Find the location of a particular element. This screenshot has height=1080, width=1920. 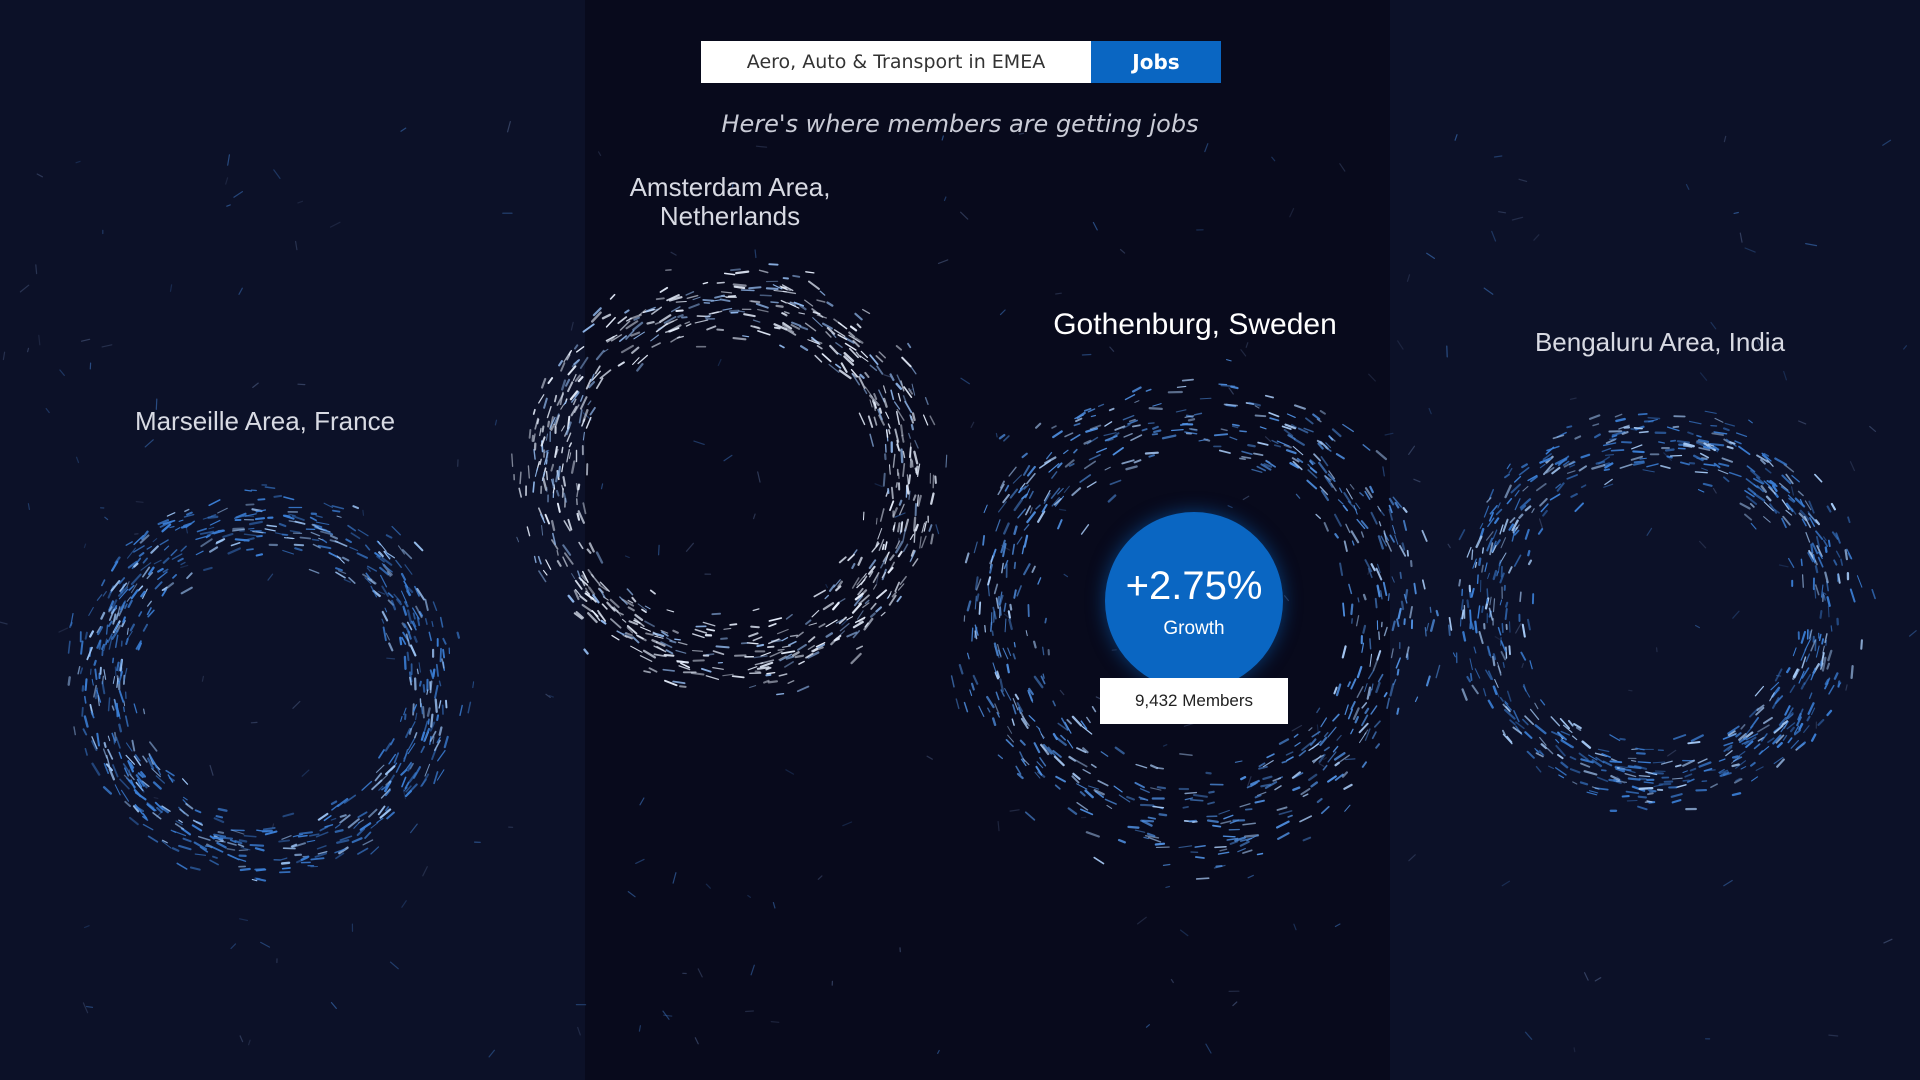

growth-bubble: +2.75% Growth is located at coordinates (1194, 601).